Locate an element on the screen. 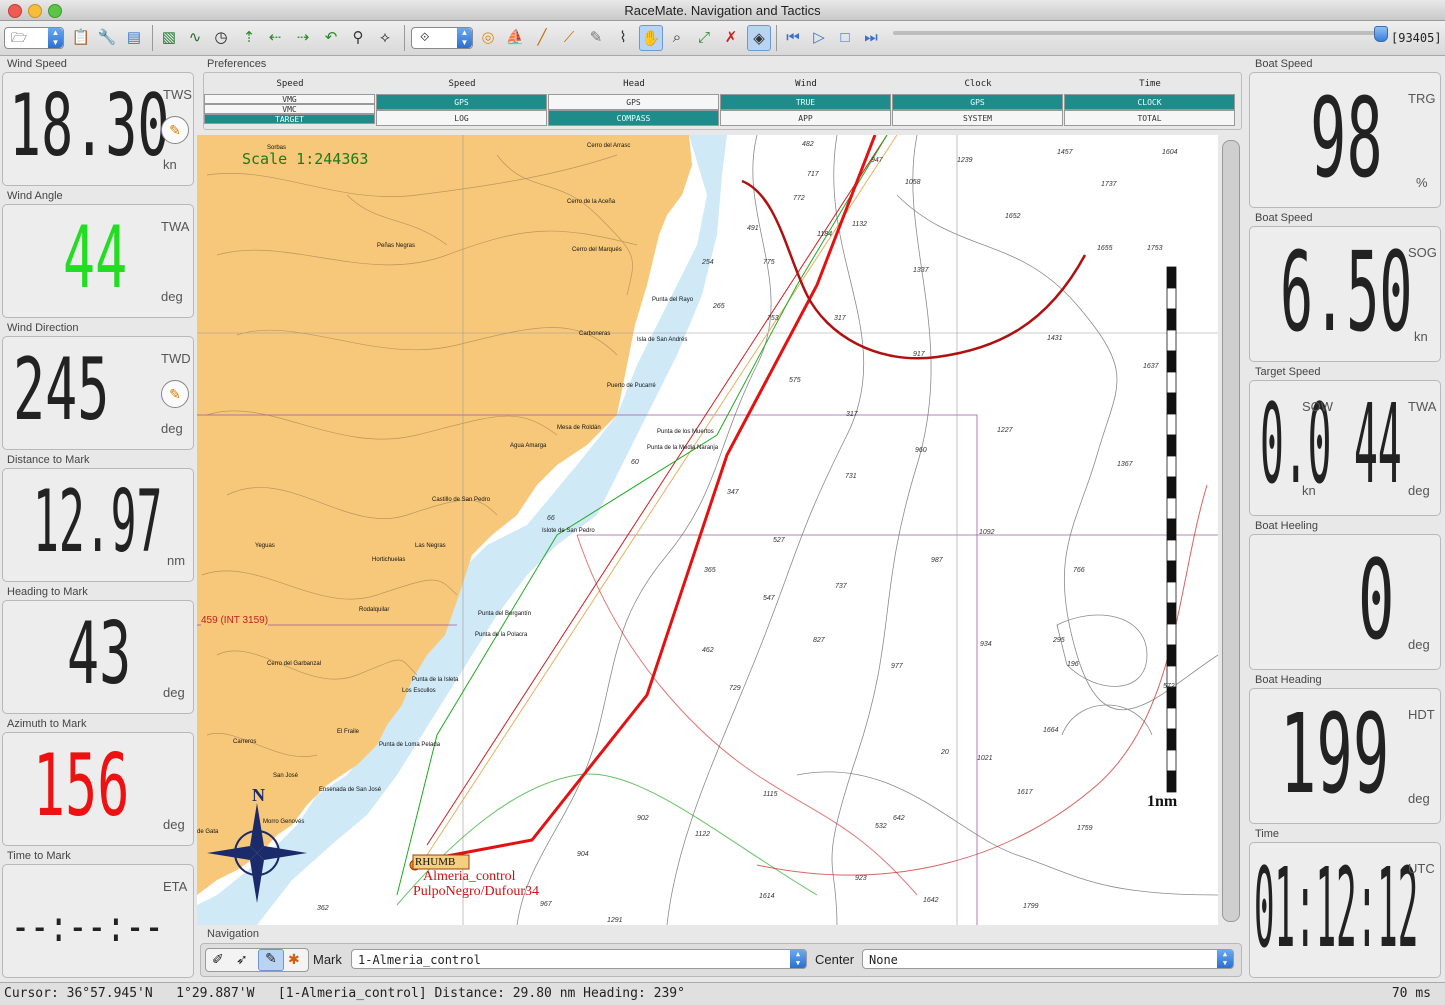 This screenshot has height=1005, width=1445. depth-sounding: 772 is located at coordinates (799, 198).